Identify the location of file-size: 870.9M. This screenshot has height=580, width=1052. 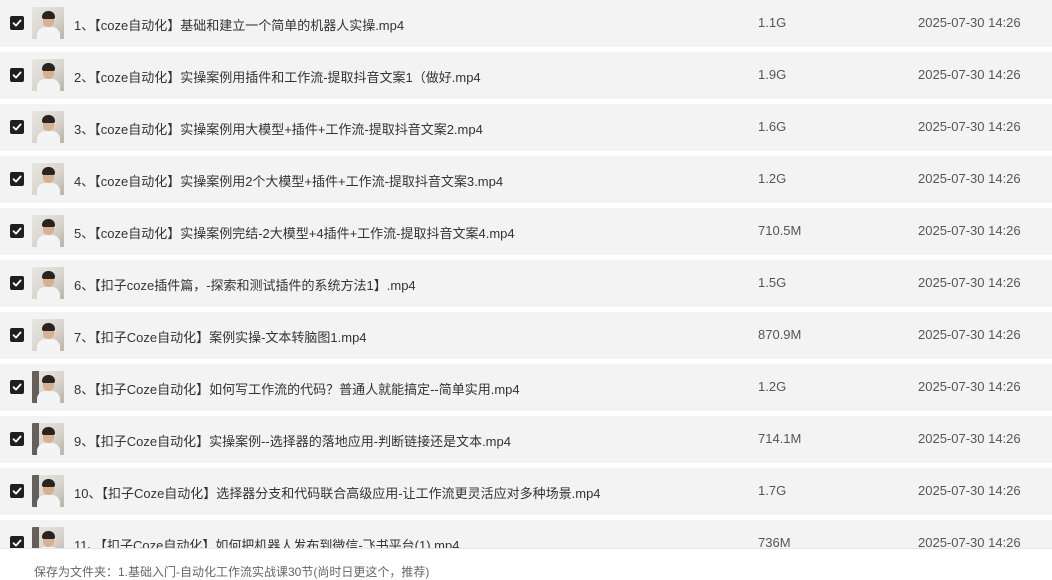
(780, 334).